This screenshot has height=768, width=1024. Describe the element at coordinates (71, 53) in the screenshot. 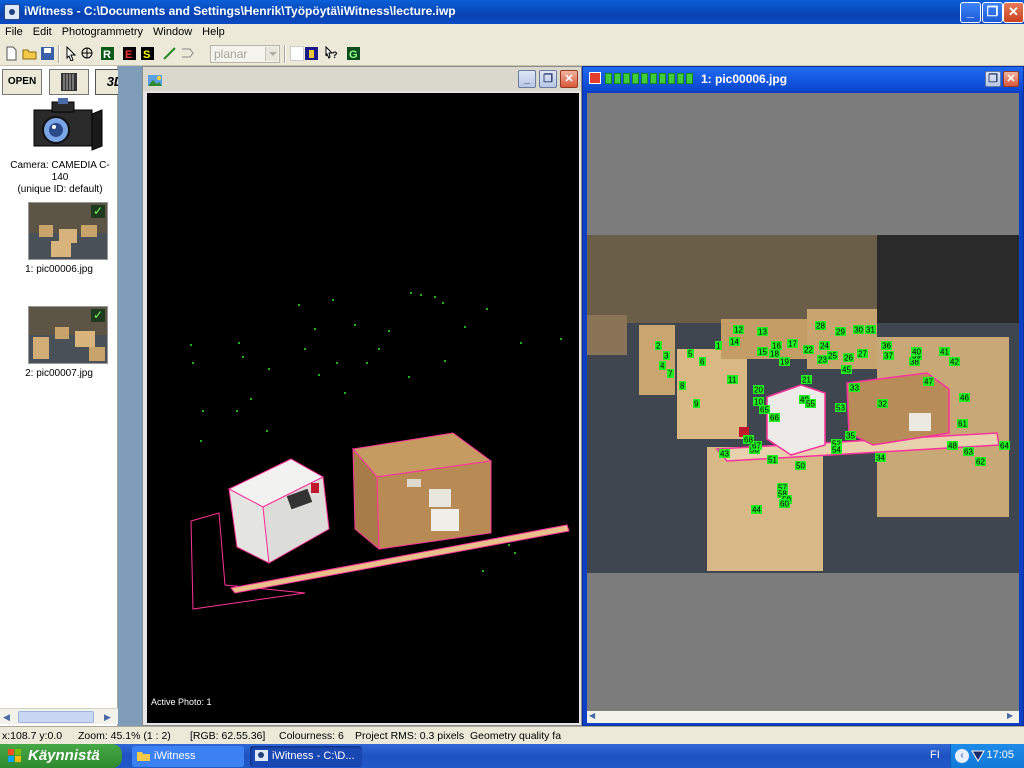

I see `select-arrow-icon` at that location.